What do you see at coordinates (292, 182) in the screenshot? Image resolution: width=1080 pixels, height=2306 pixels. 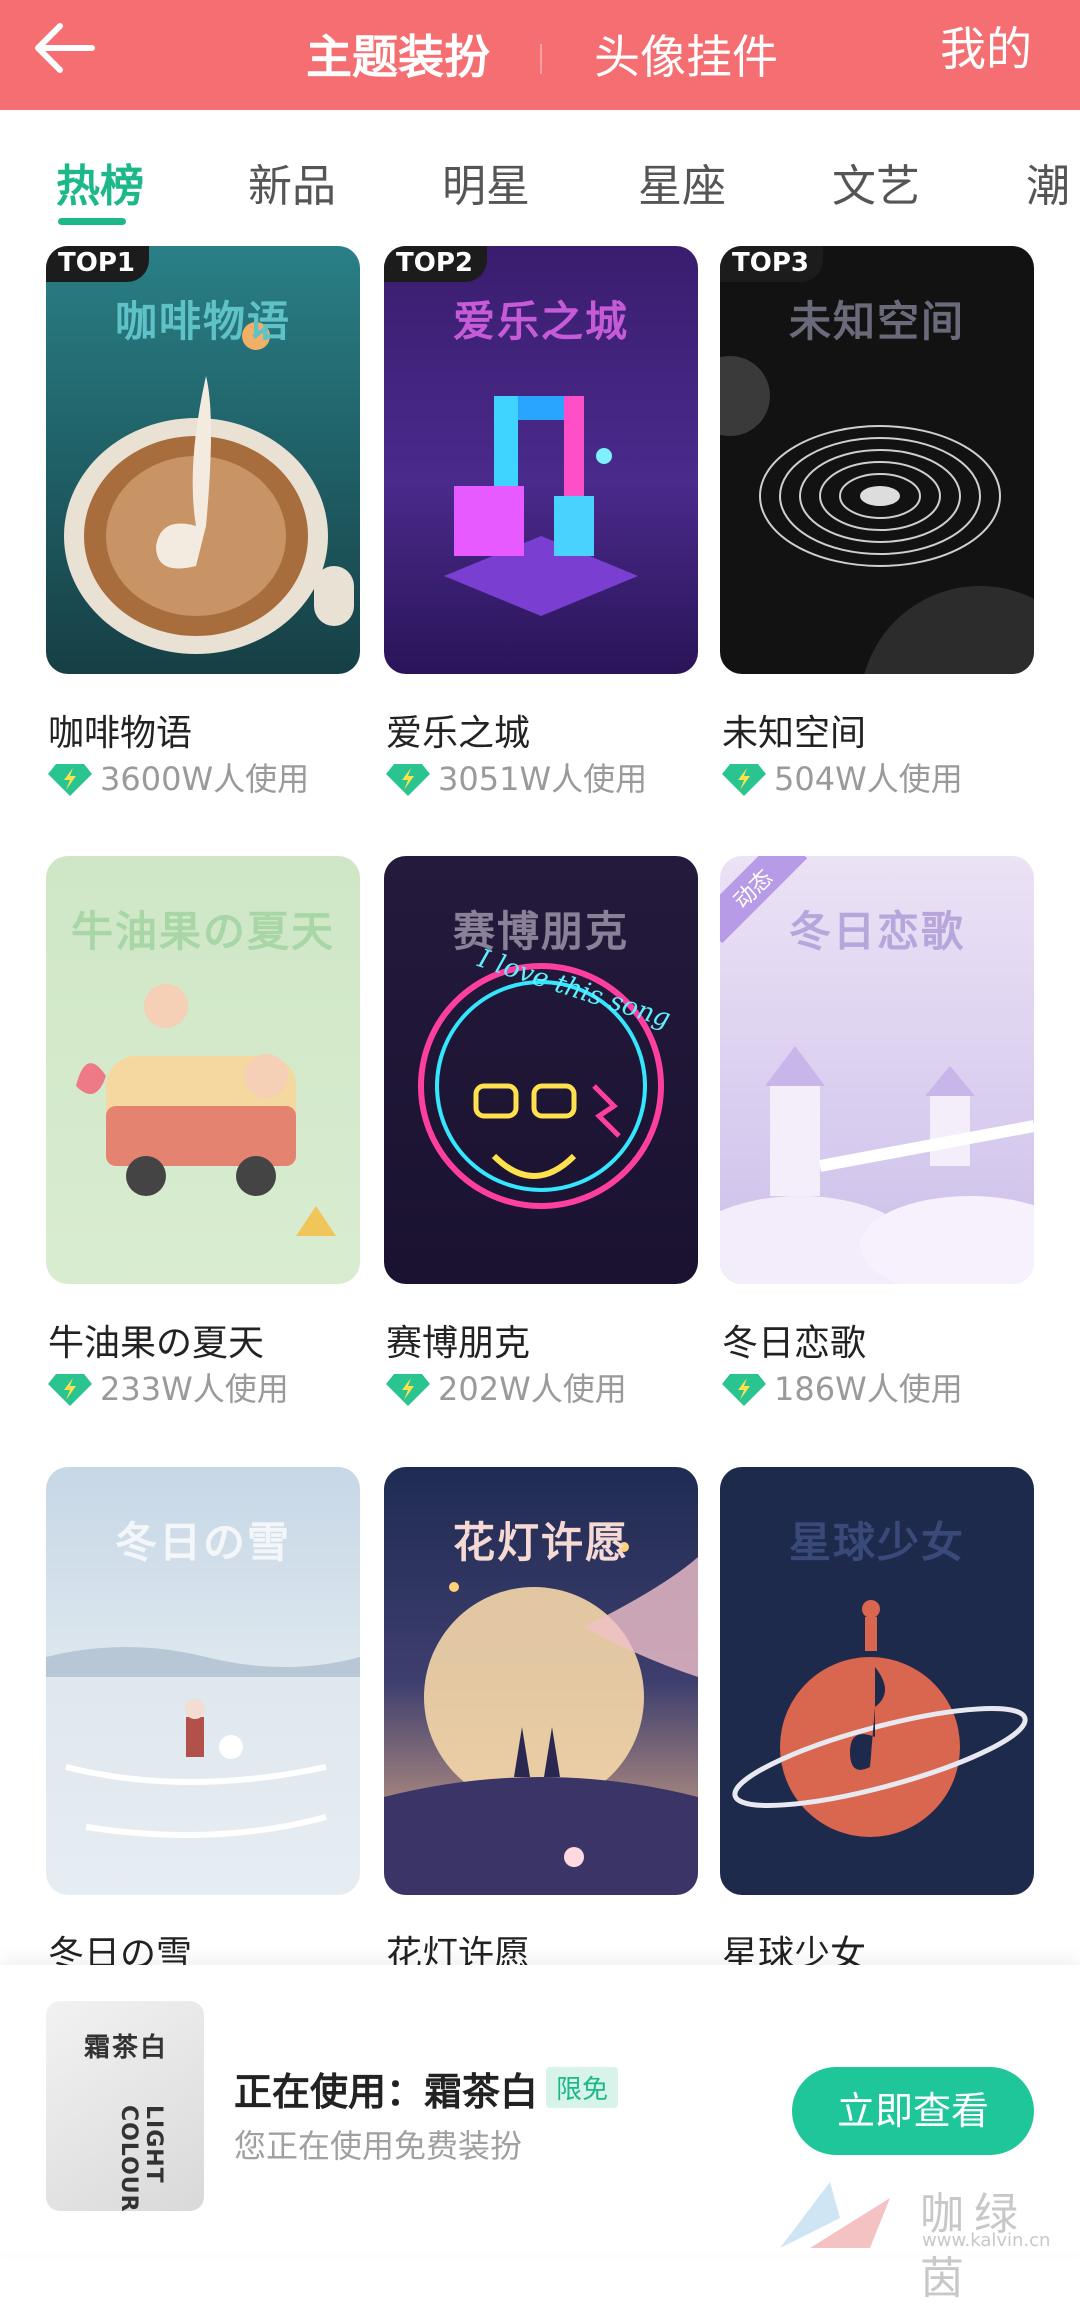 I see `category-tab-new: 新品` at bounding box center [292, 182].